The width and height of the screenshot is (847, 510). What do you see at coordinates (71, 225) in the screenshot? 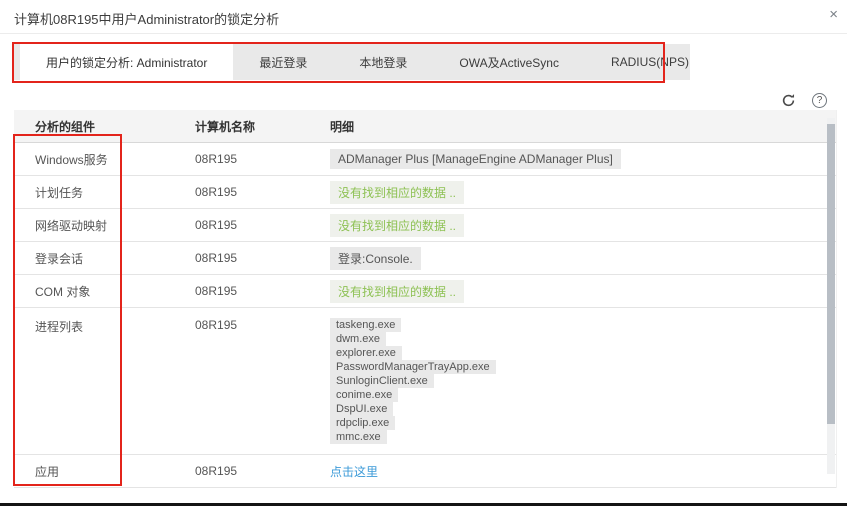
I see `component-name: 网络驱动映射` at bounding box center [71, 225].